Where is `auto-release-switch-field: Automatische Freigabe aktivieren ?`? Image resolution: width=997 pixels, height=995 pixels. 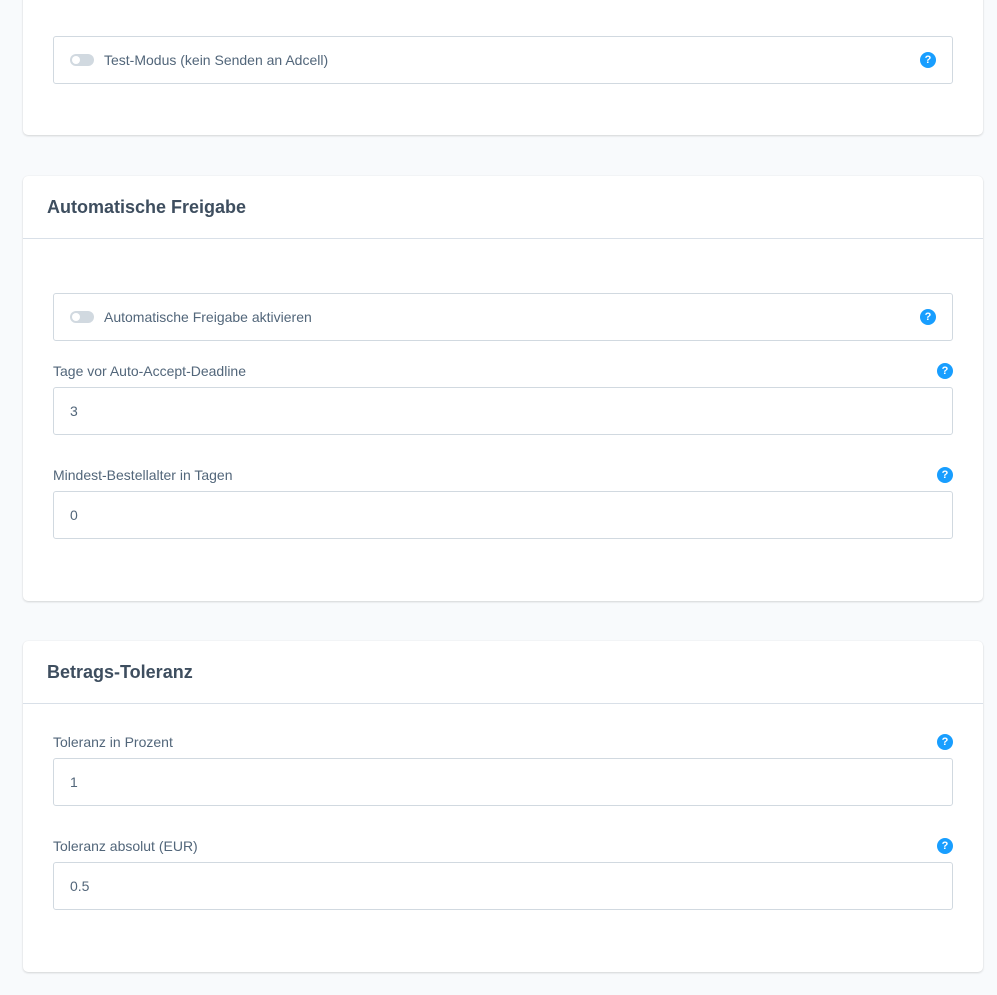 auto-release-switch-field: Automatische Freigabe aktivieren ? is located at coordinates (503, 317).